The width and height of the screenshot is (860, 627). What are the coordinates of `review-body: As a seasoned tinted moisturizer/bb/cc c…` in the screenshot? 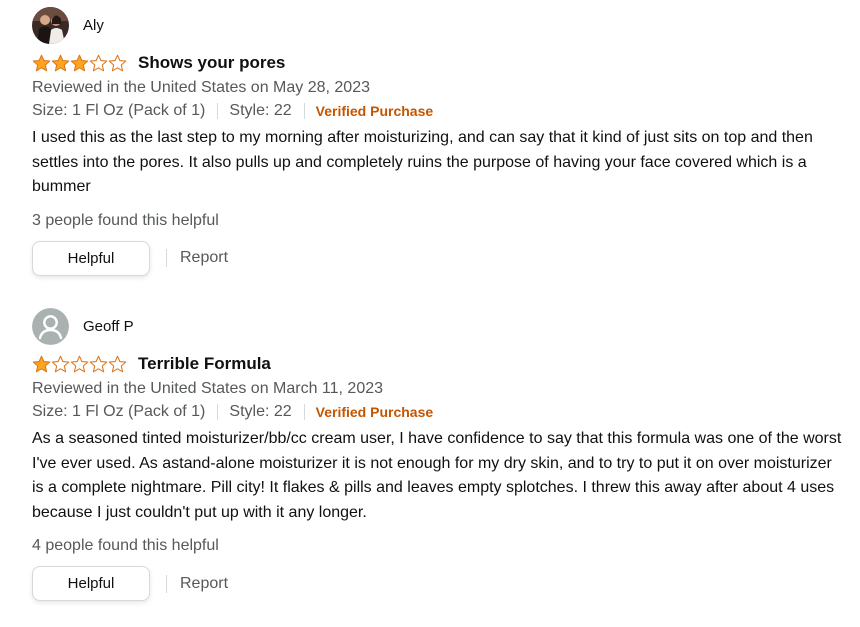 It's located at (437, 475).